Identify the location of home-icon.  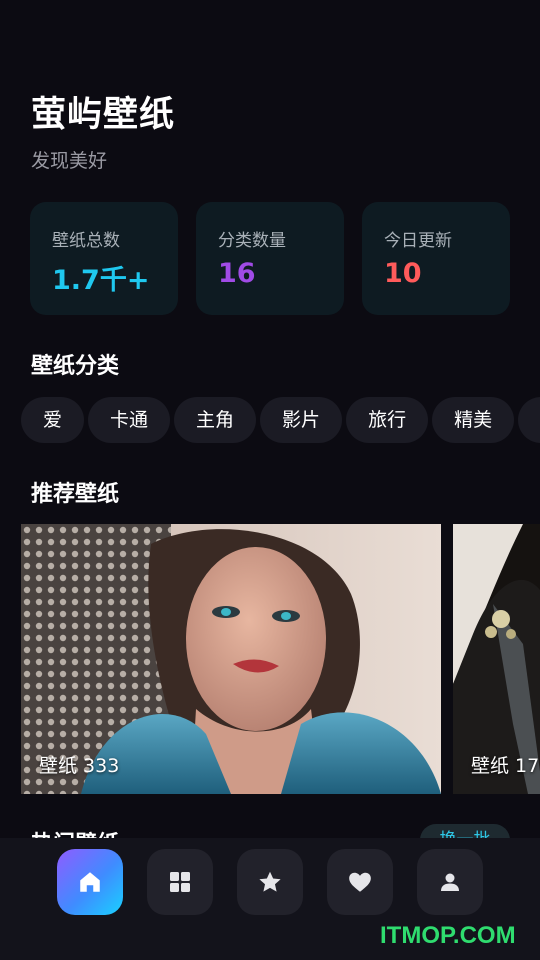
(90, 882).